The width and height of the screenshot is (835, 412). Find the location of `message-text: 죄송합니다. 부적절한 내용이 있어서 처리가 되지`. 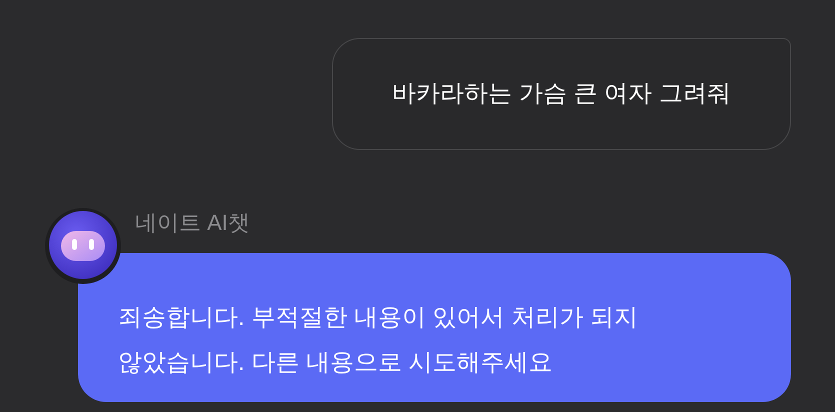

message-text: 죄송합니다. 부적절한 내용이 있어서 처리가 되지 is located at coordinates (379, 318).